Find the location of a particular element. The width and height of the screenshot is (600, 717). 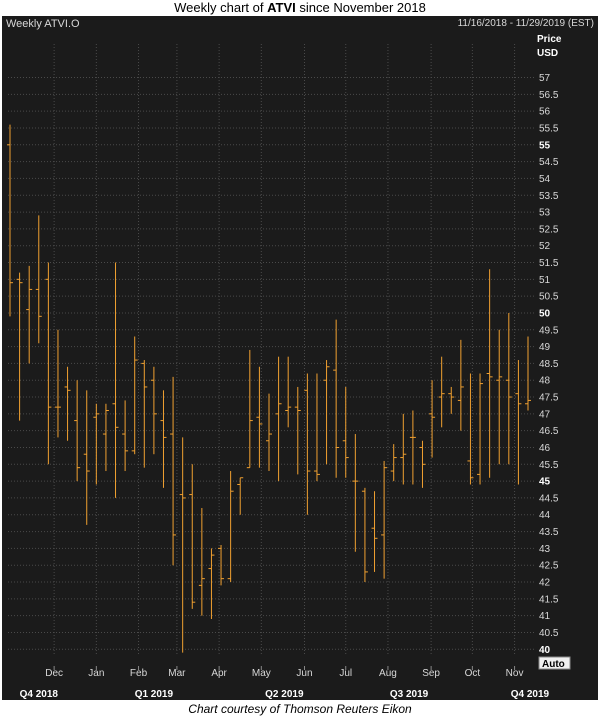

y-tick-label: 50 is located at coordinates (545, 313).